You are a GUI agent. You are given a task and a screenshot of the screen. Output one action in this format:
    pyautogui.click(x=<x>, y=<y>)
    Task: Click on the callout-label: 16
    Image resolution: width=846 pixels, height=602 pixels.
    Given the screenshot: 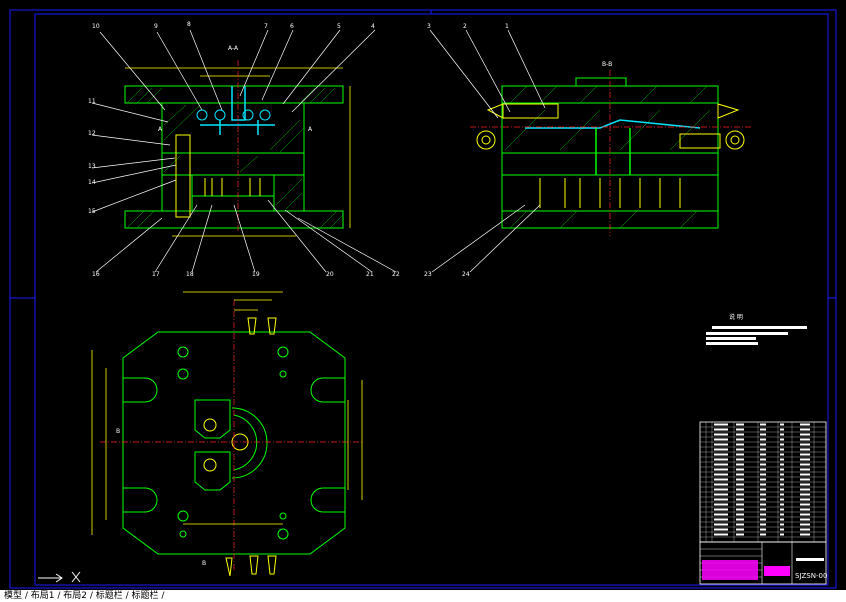 What is the action you would take?
    pyautogui.click(x=96, y=274)
    